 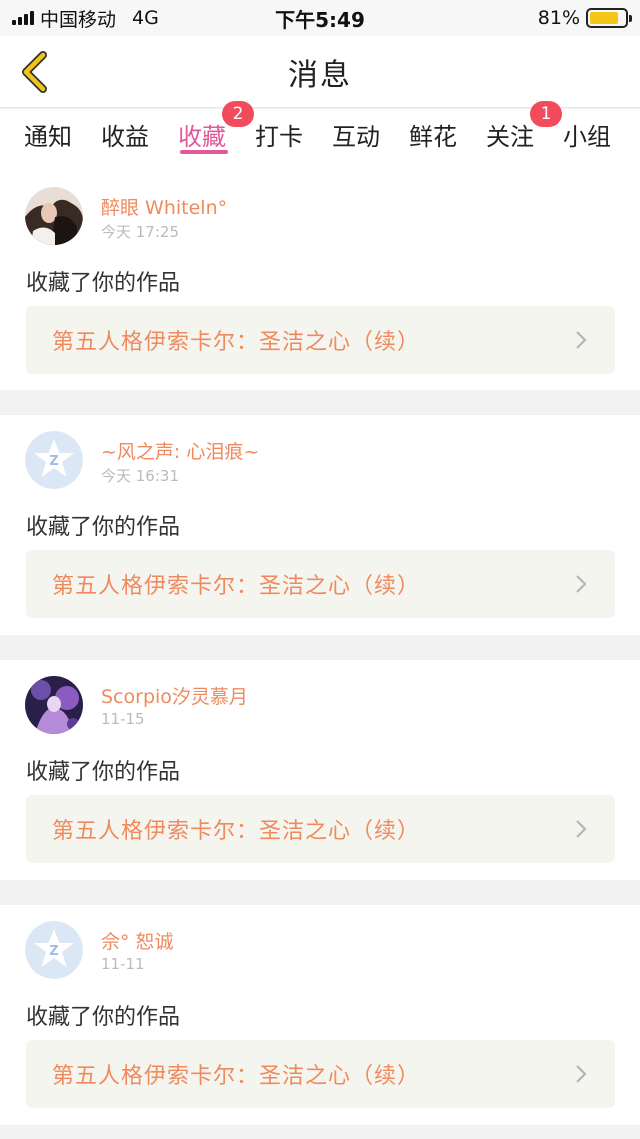 What do you see at coordinates (78, 19) in the screenshot?
I see `carrier-label: 中国移动` at bounding box center [78, 19].